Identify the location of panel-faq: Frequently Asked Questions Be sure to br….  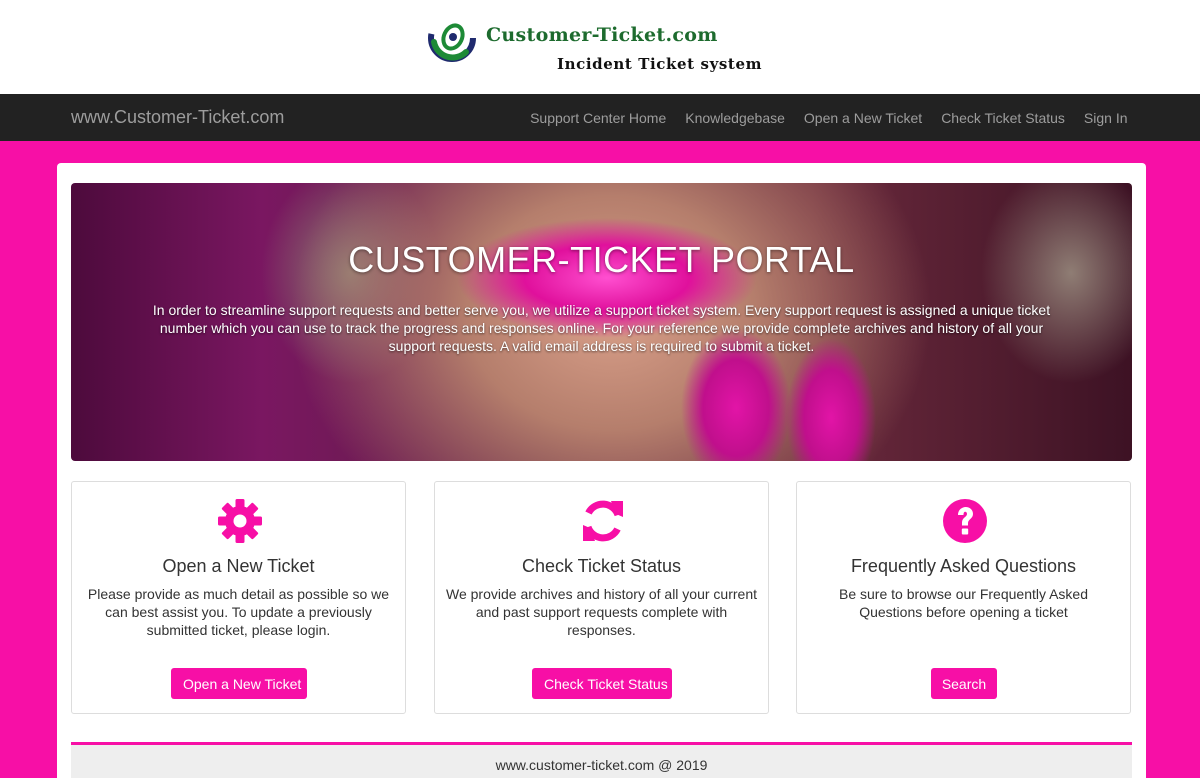
(963, 597).